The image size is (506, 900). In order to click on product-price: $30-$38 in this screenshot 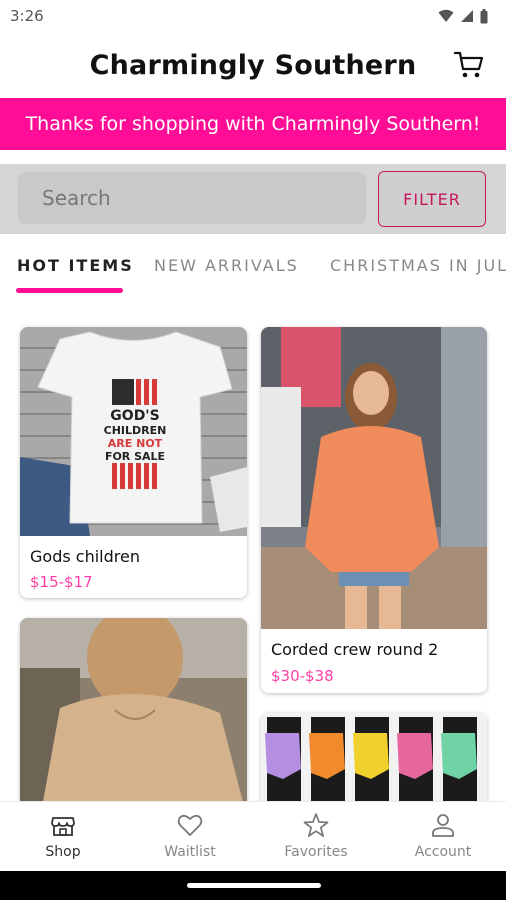, I will do `click(302, 676)`.